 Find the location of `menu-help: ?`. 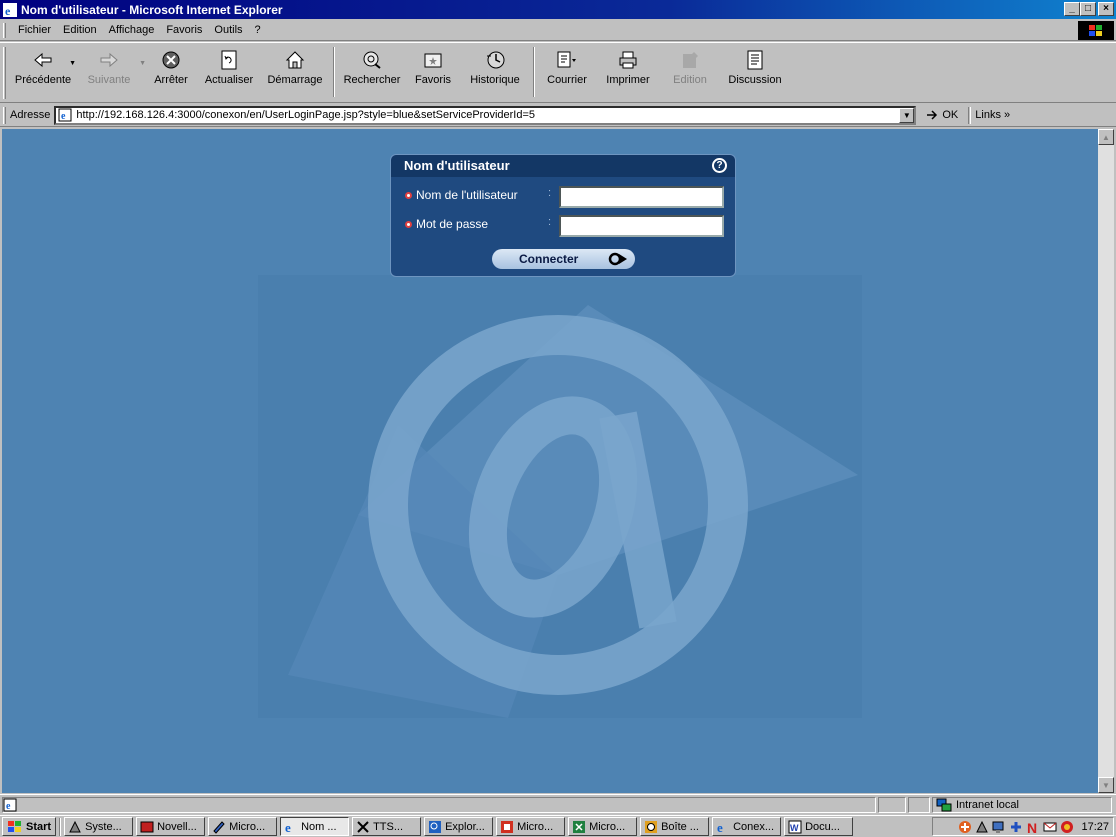

menu-help: ? is located at coordinates (258, 30).